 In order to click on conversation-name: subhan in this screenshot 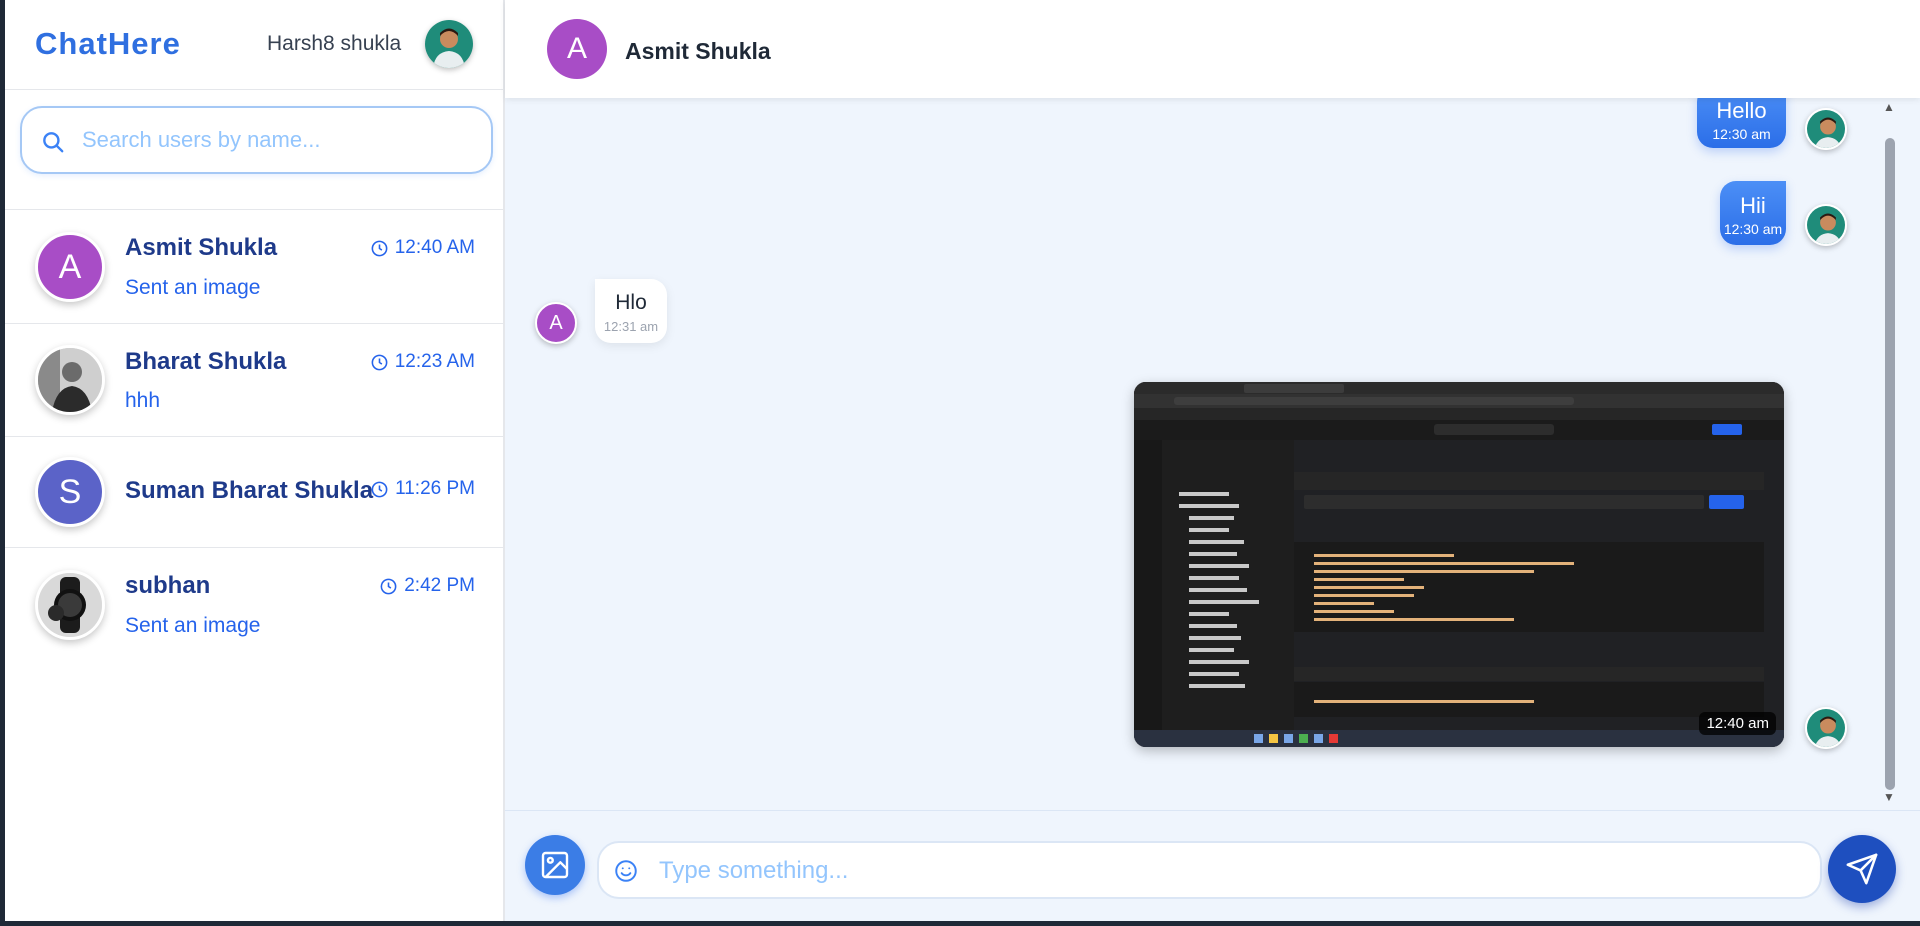, I will do `click(168, 585)`.